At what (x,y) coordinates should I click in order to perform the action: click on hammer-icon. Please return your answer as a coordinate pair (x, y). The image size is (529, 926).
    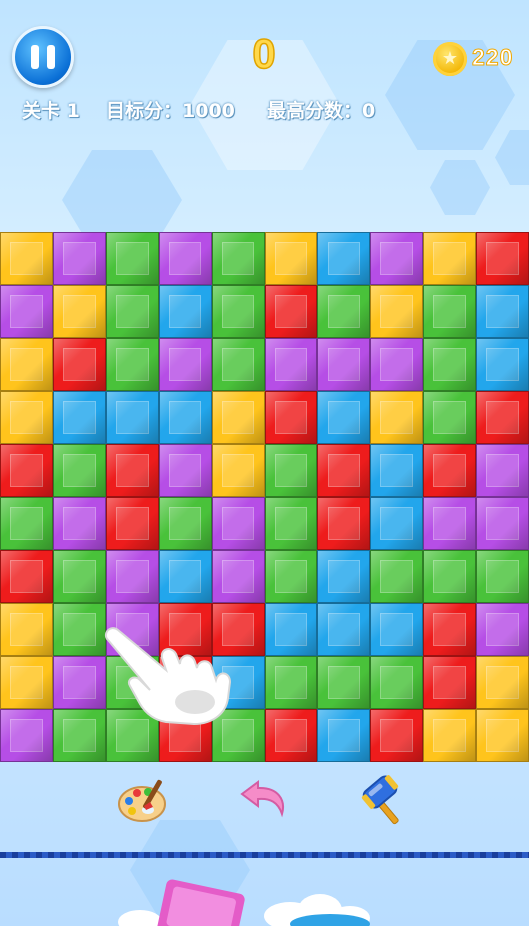
    Looking at the image, I should click on (386, 800).